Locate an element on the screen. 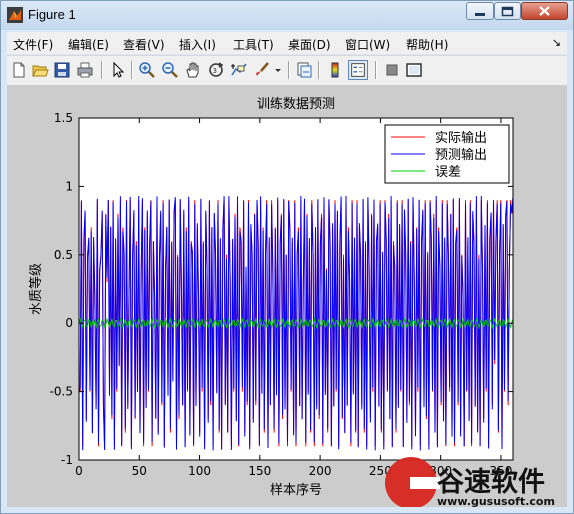 This screenshot has width=574, height=514. zoom-out-icon is located at coordinates (170, 70).